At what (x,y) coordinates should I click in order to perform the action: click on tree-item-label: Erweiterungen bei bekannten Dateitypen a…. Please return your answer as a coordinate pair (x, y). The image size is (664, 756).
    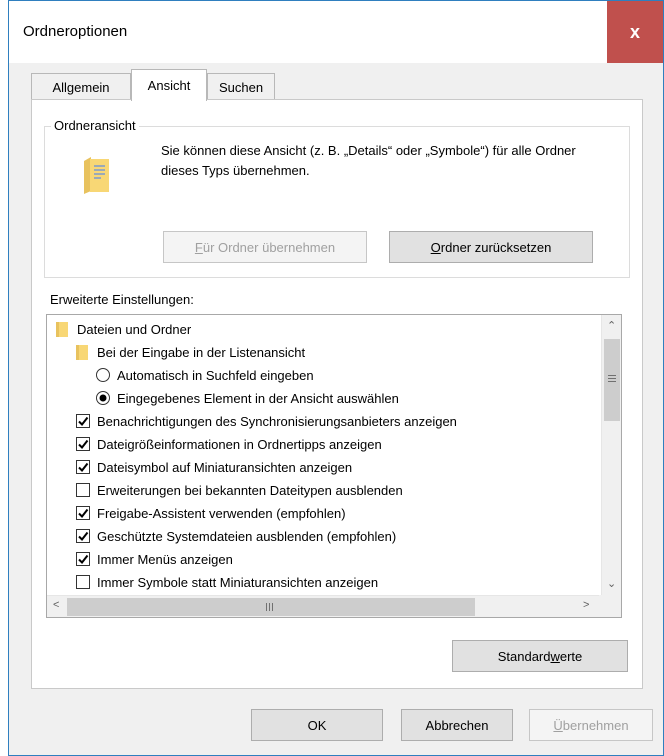
    Looking at the image, I should click on (250, 490).